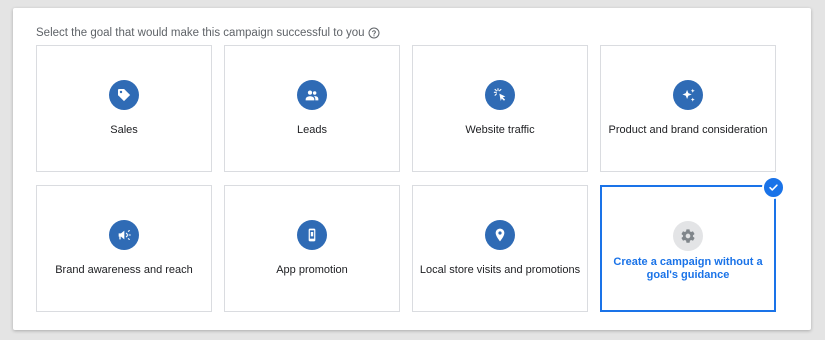 This screenshot has width=825, height=340. I want to click on tag-icon, so click(124, 95).